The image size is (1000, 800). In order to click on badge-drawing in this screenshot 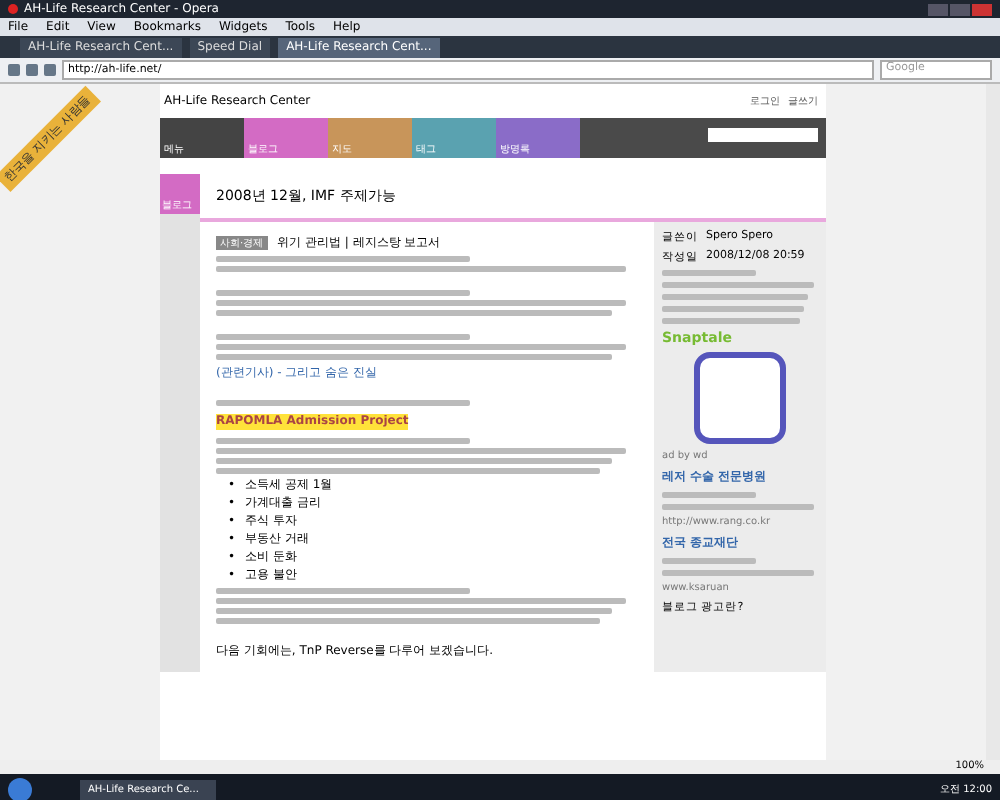, I will do `click(740, 398)`.